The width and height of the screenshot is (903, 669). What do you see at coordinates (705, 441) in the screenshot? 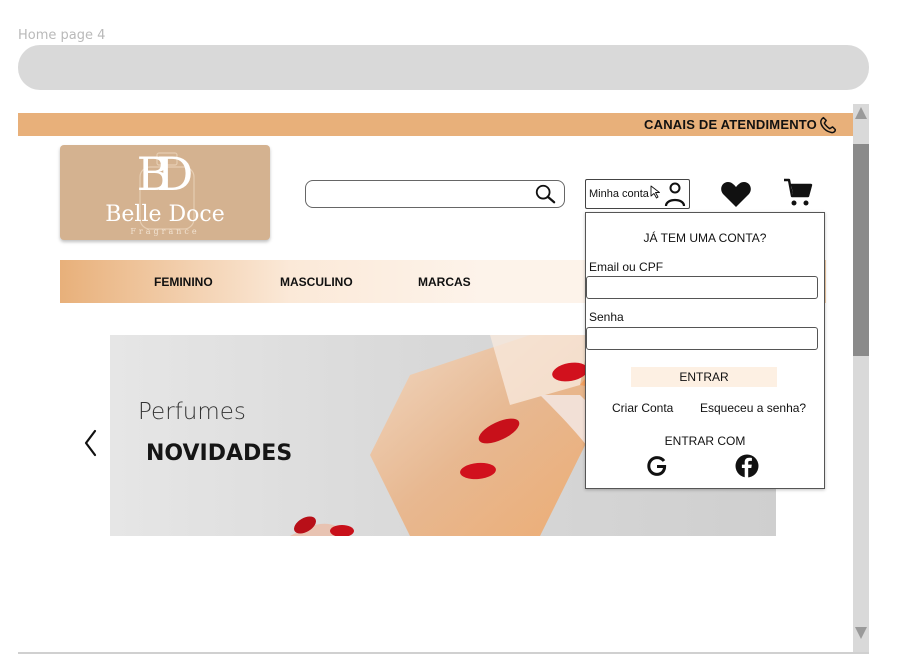
I see `enter-with-label: ENTRAR COM` at bounding box center [705, 441].